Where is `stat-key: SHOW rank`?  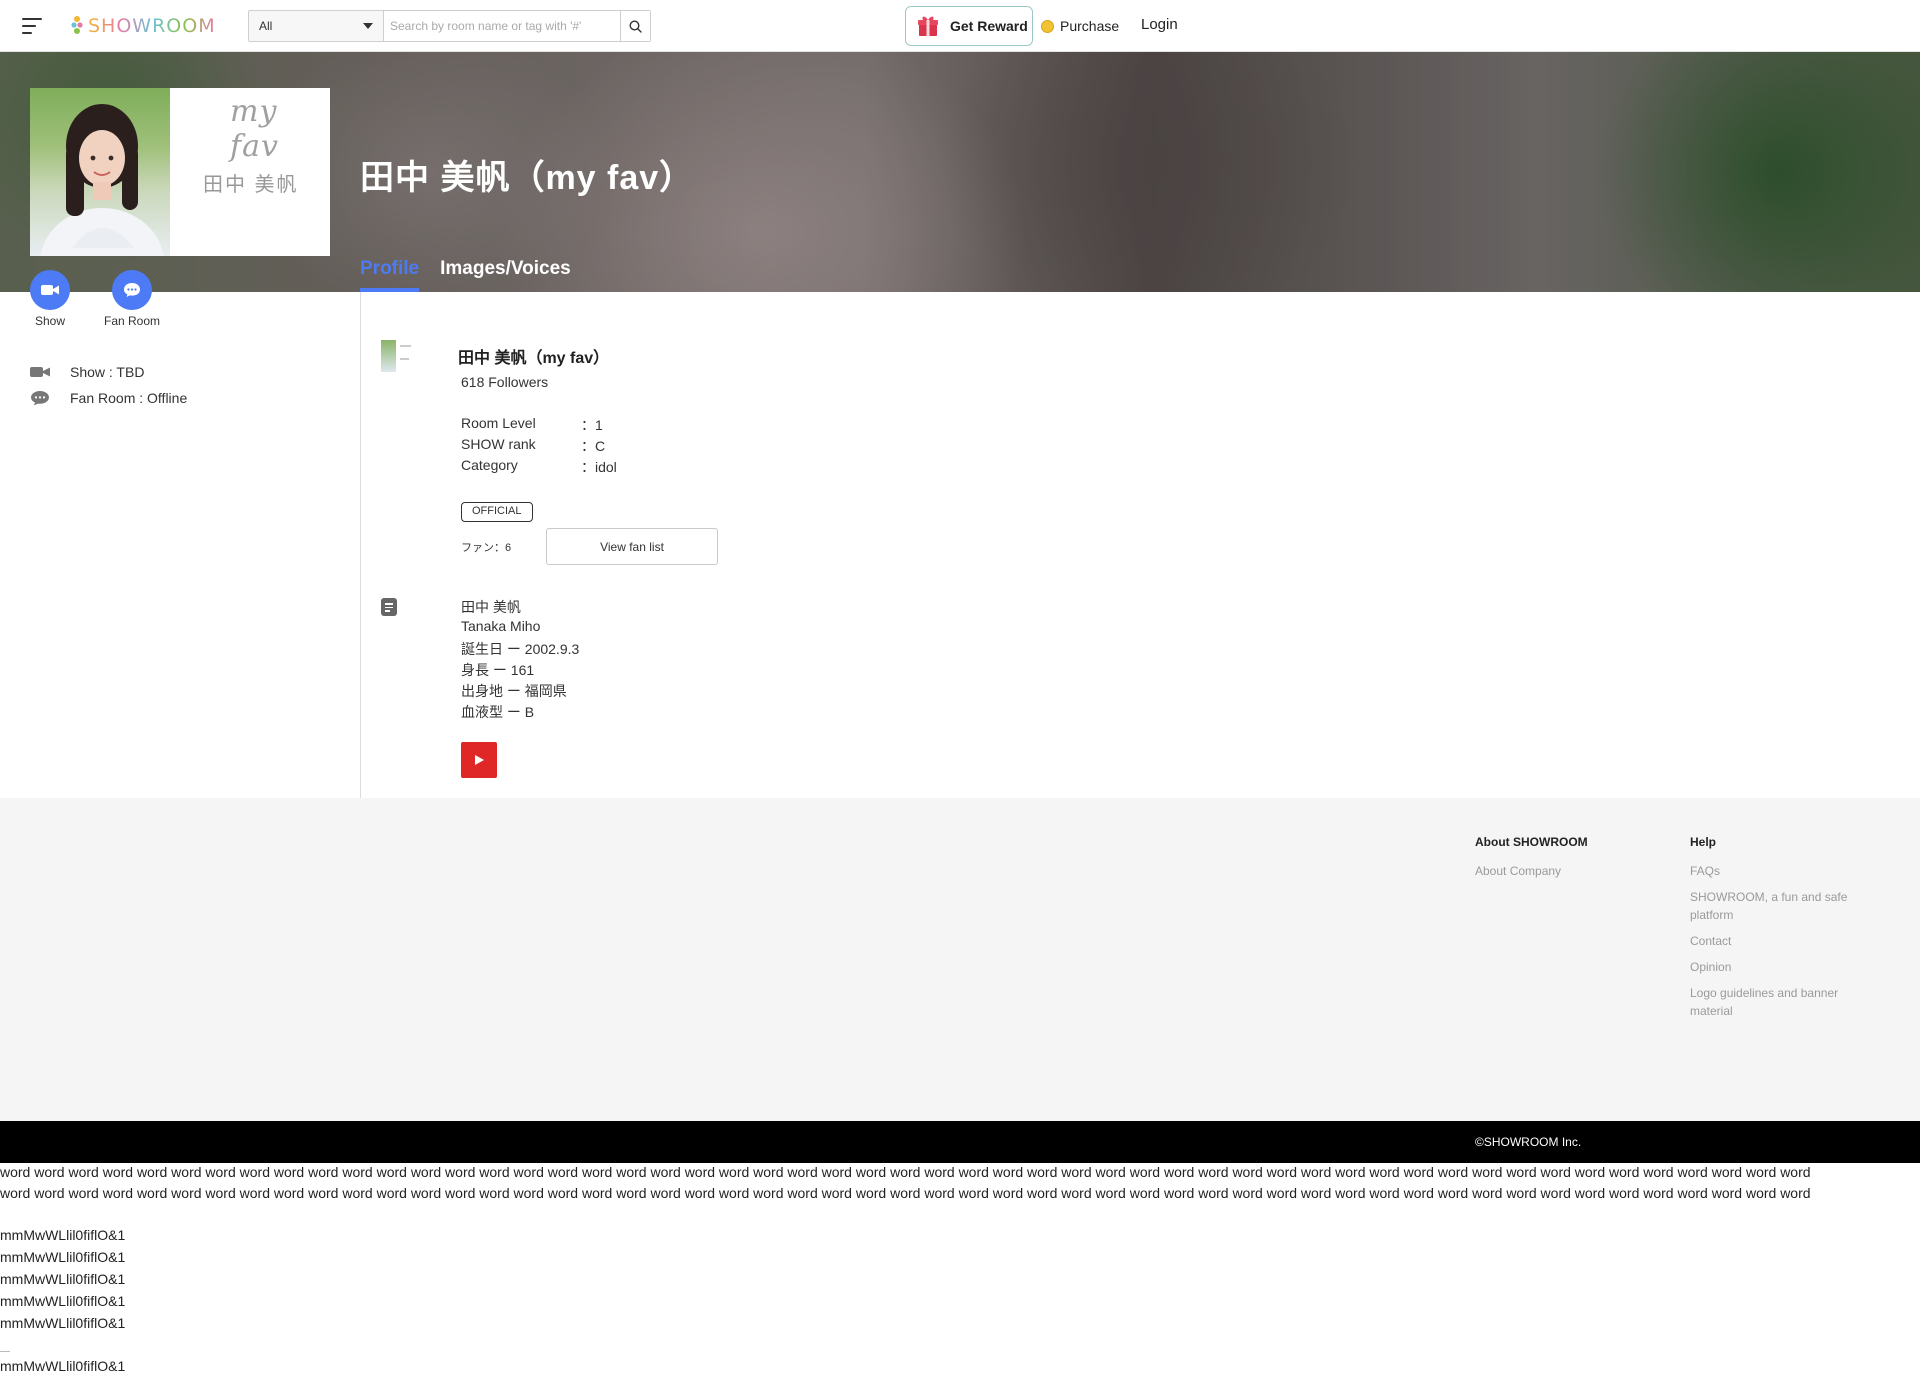
stat-key: SHOW rank is located at coordinates (498, 444).